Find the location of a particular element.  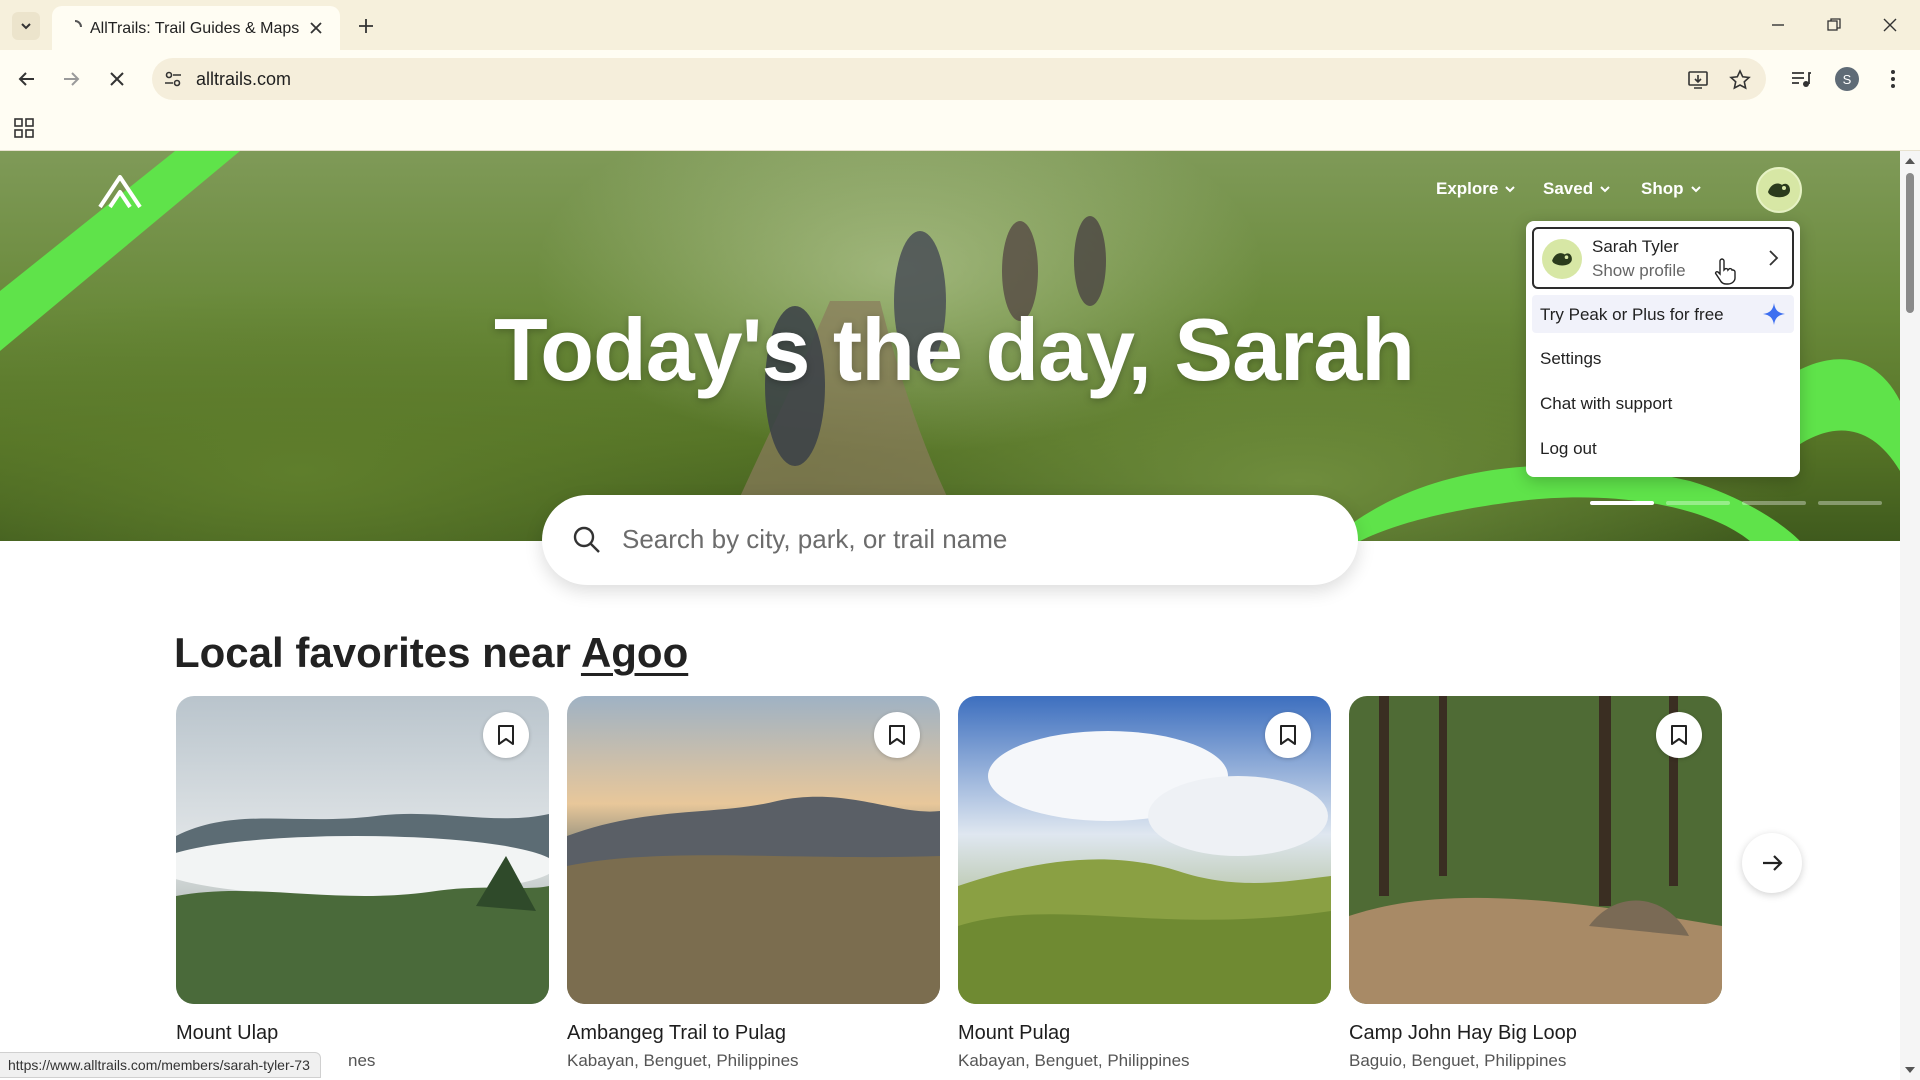

site-info-icon is located at coordinates (173, 79).